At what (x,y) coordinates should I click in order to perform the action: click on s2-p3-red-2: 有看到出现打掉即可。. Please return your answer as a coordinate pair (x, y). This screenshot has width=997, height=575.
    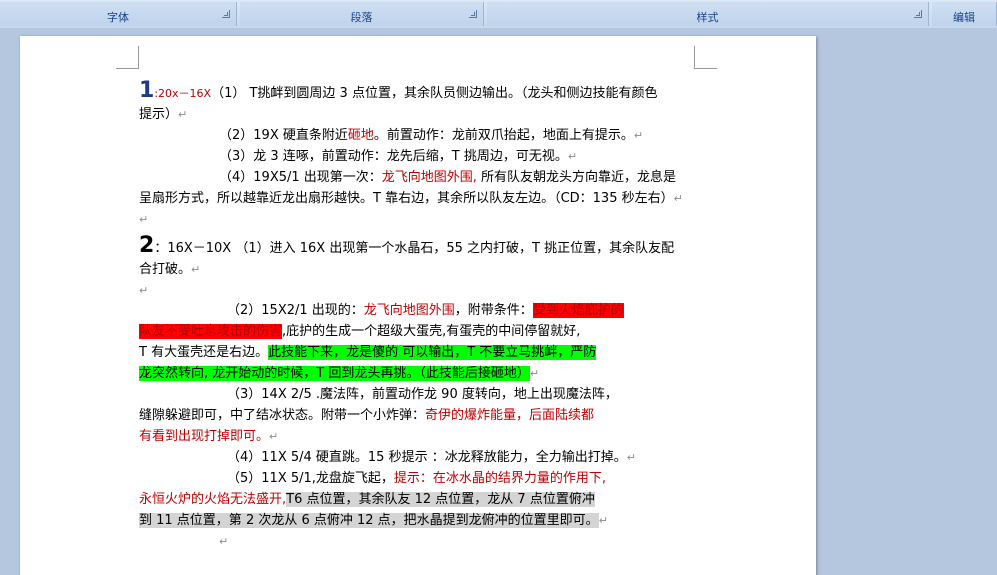
    Looking at the image, I should click on (204, 436).